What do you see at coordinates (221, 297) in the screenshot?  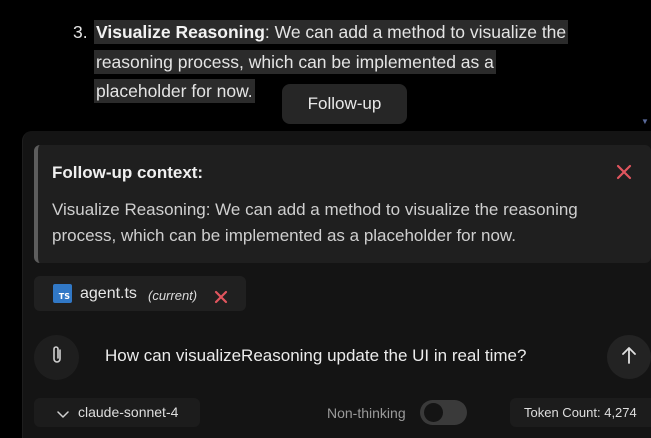 I see `remove-file-icon` at bounding box center [221, 297].